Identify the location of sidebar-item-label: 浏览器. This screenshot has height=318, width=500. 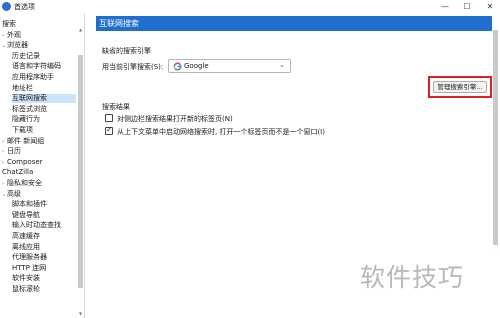
(17, 45).